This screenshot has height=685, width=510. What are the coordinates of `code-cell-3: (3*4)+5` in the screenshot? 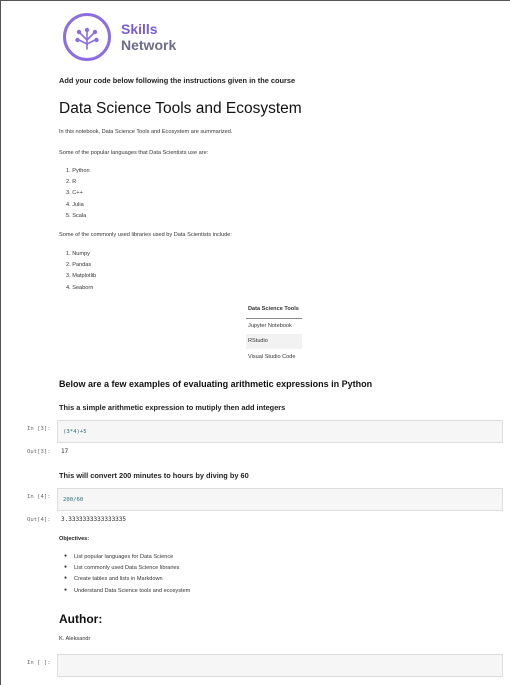 It's located at (280, 431).